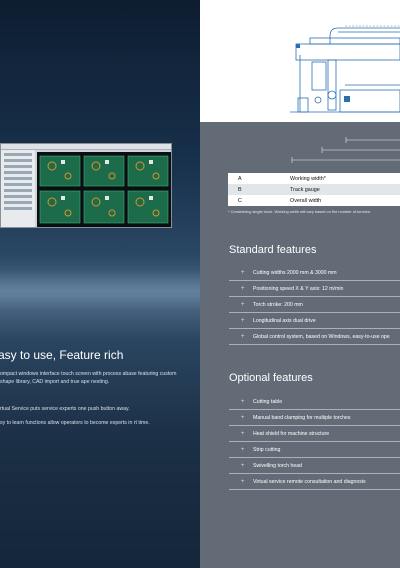  I want to click on list-item: + Positioning speed X & Y axis: 12 m/min, so click(314, 289).